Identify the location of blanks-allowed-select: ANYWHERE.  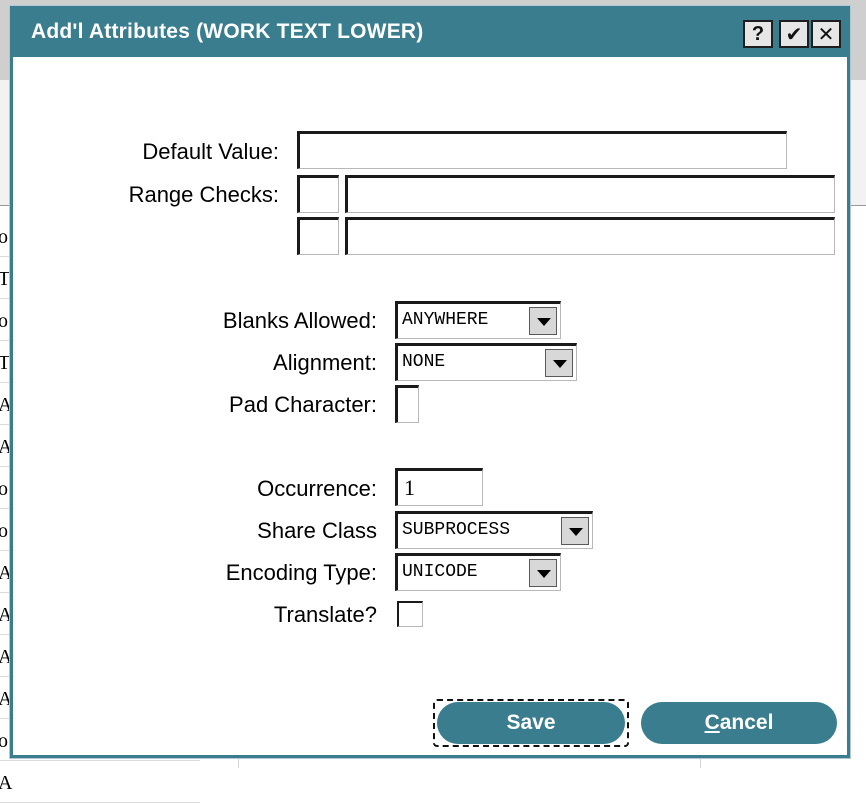
(478, 320).